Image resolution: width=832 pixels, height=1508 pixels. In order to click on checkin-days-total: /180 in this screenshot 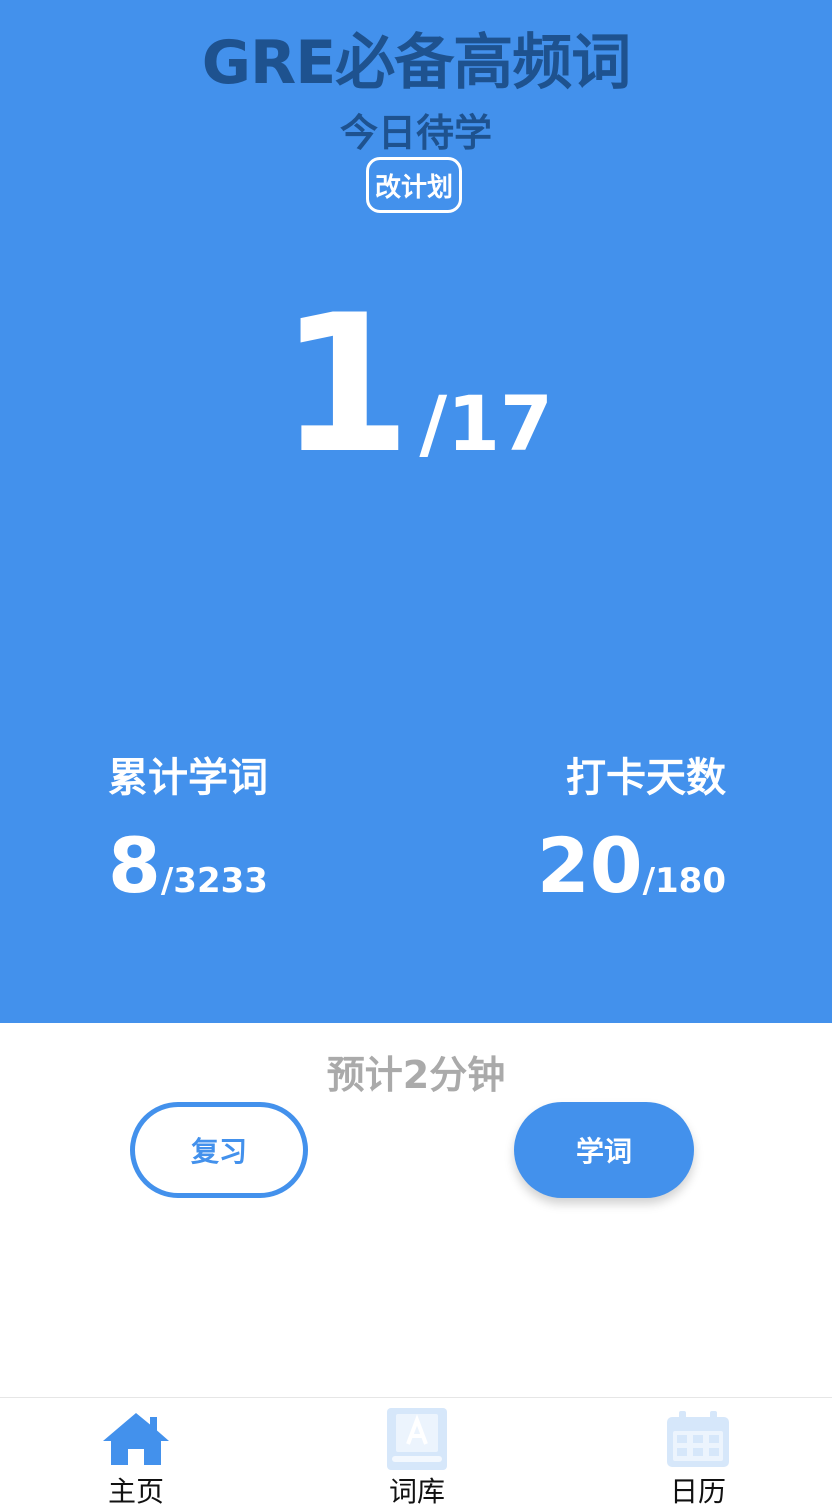, I will do `click(684, 881)`.